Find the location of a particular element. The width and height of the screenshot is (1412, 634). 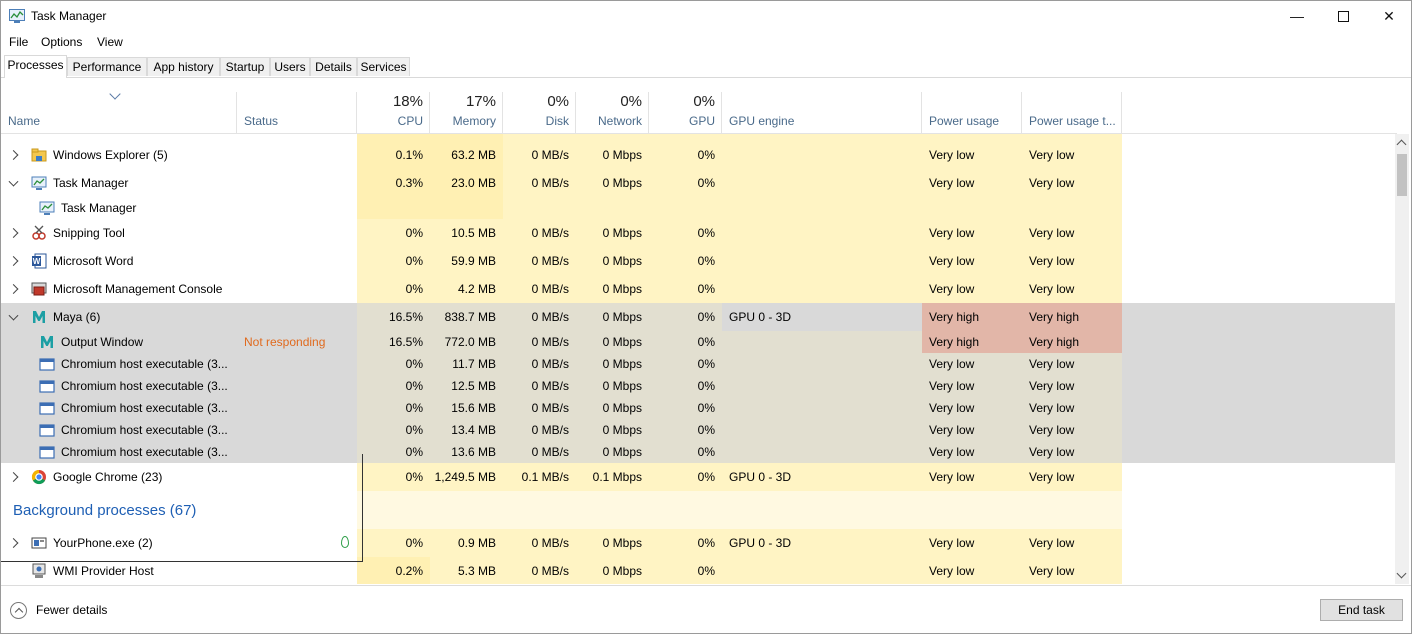

col-memory: 17% Memory is located at coordinates (466, 112).